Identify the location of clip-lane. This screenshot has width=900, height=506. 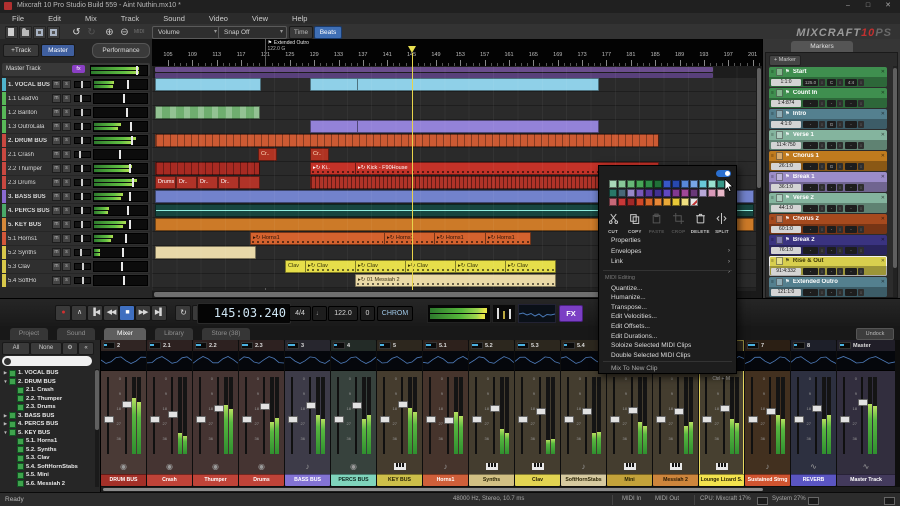
(457, 127).